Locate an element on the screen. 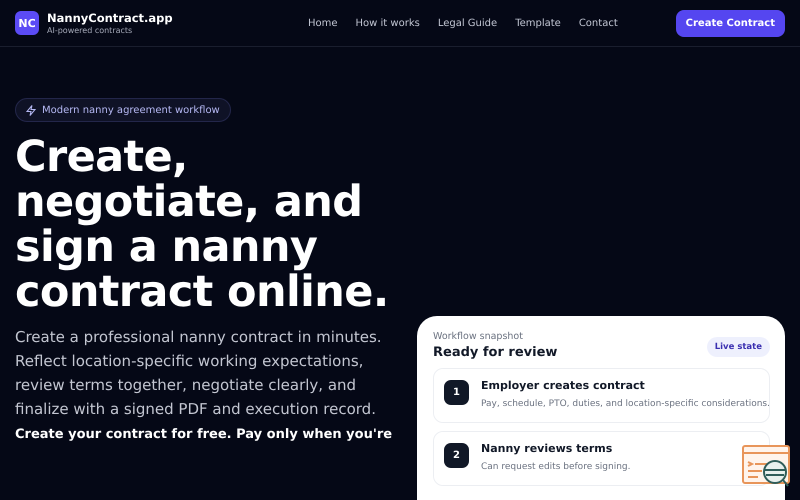 This screenshot has width=800, height=500. step-description: Can request edits before signing. is located at coordinates (555, 467).